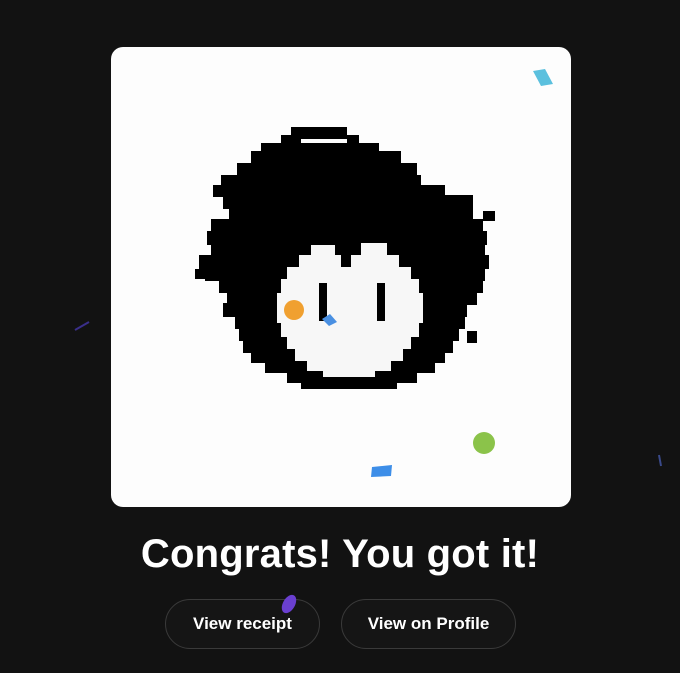  Describe the element at coordinates (340, 554) in the screenshot. I see `success-headline: Congrats! You got it!` at that location.